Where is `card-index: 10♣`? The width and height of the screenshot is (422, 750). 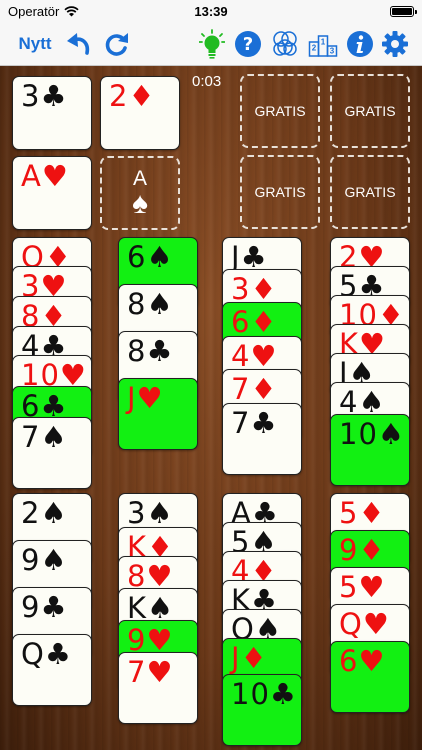
card-index: 10♣ is located at coordinates (264, 694).